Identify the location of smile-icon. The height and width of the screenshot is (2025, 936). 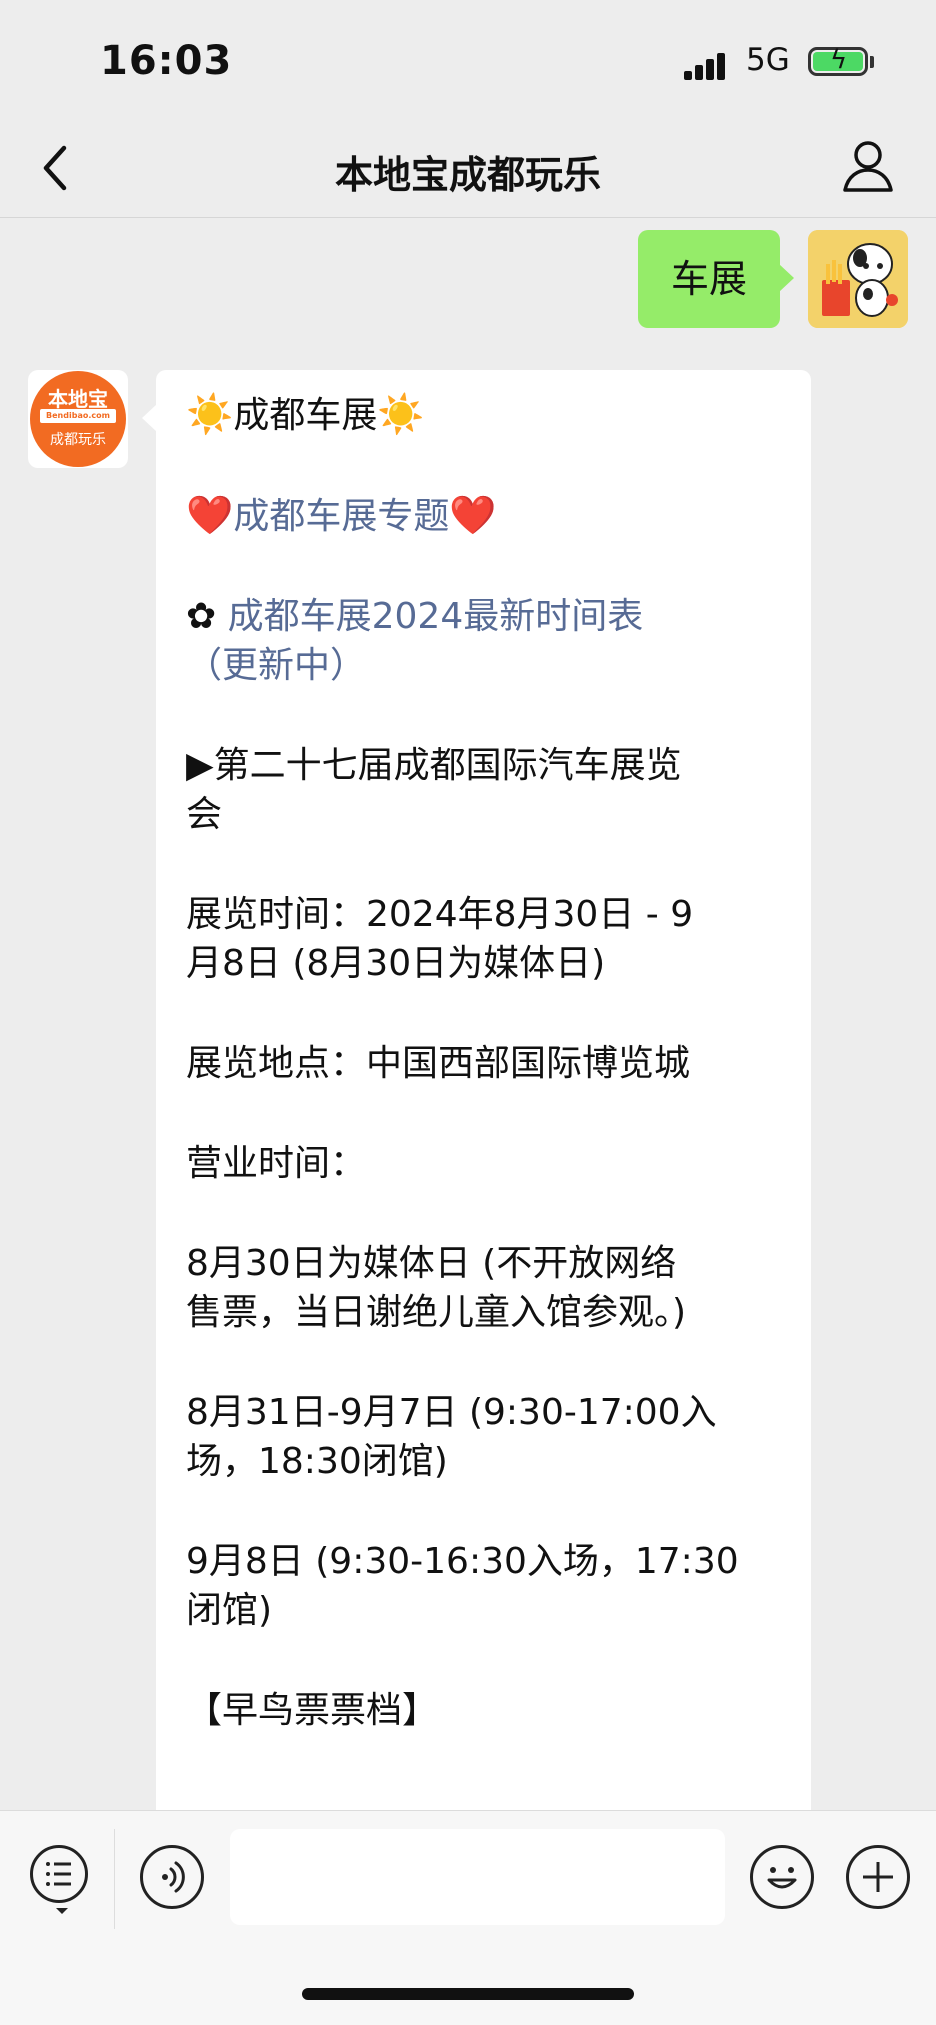
(782, 1878).